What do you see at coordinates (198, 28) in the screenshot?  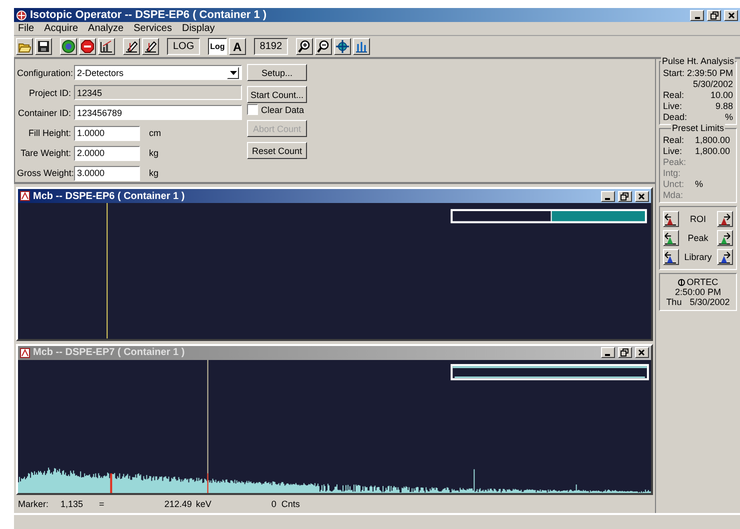 I see `menu-item: Display` at bounding box center [198, 28].